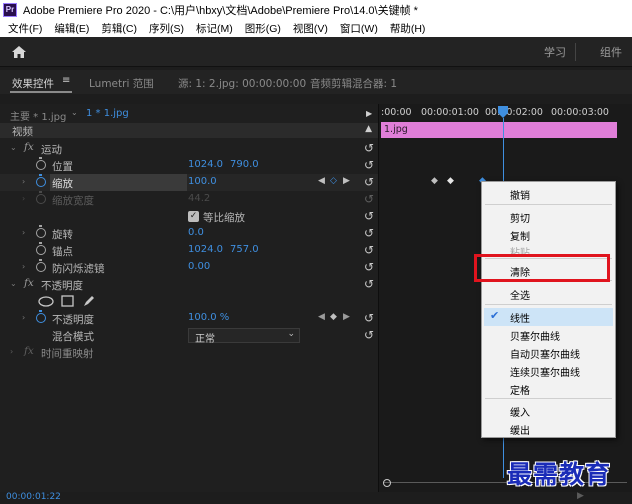 Image resolution: width=632 pixels, height=504 pixels. What do you see at coordinates (520, 235) in the screenshot?
I see `menu-item-copy: 复制` at bounding box center [520, 235].